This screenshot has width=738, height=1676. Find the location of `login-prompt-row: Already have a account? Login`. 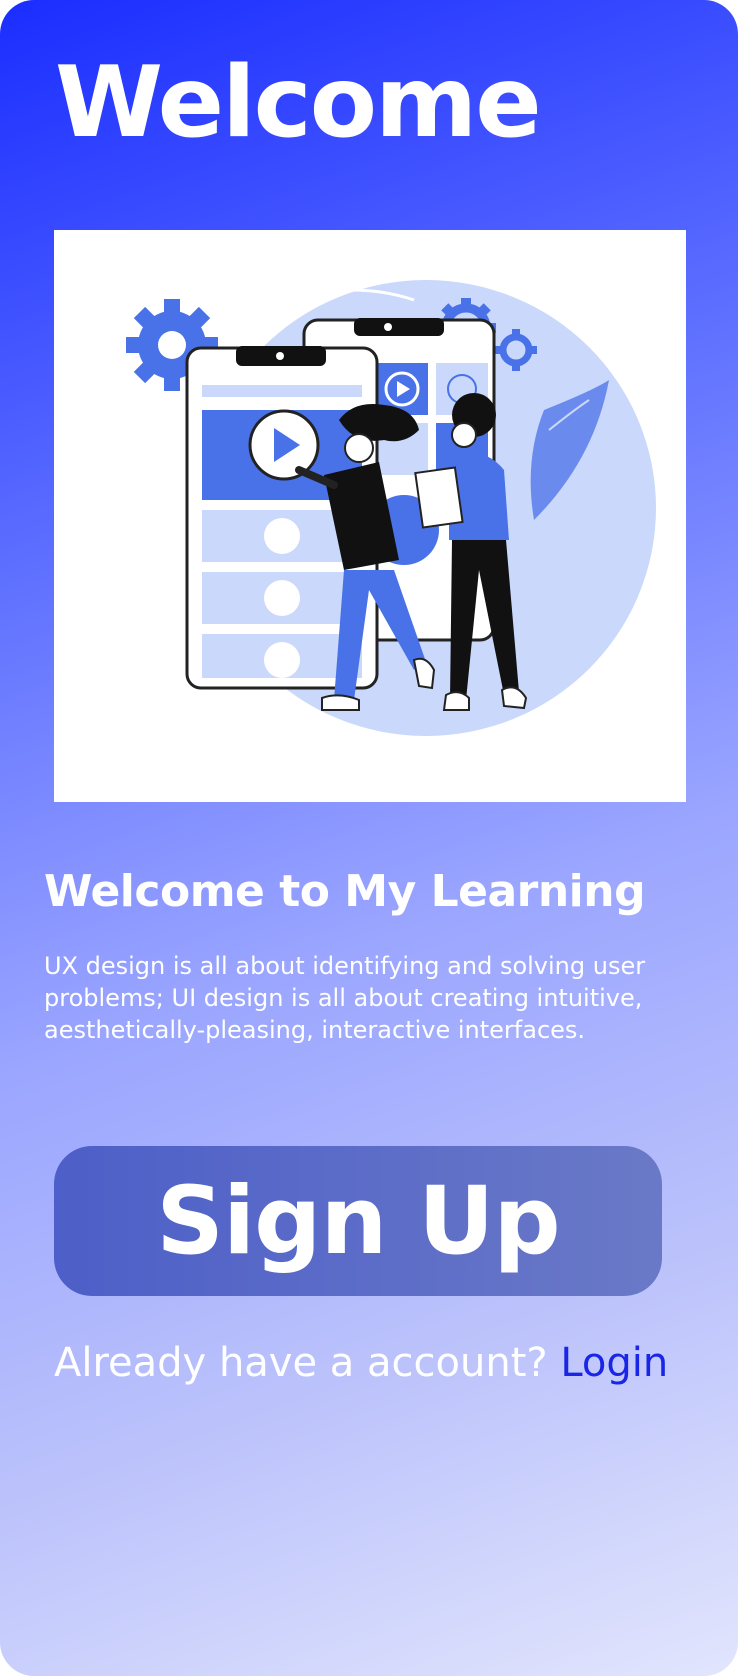

login-prompt-row: Already have a account? Login is located at coordinates (361, 1363).